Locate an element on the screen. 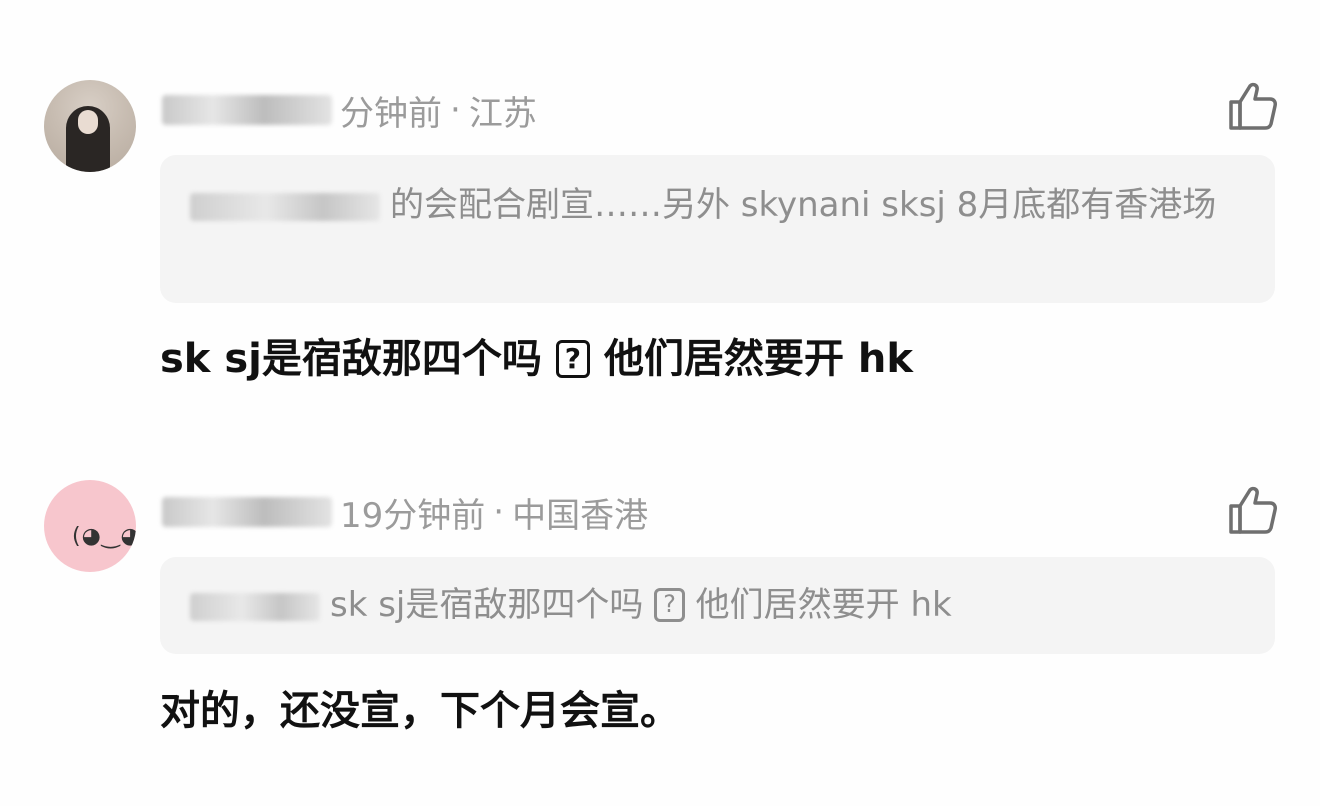  avatar is located at coordinates (90, 126).